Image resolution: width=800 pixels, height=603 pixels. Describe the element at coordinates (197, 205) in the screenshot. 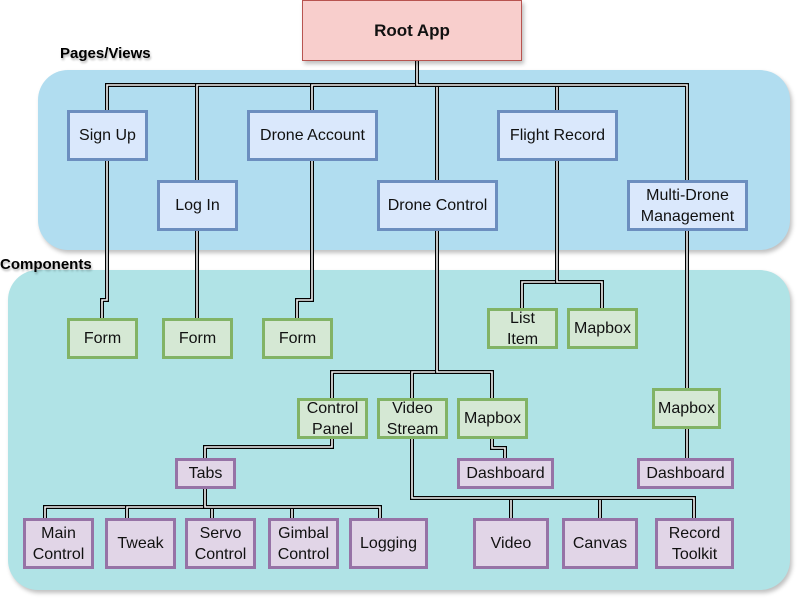

I see `node-log-in: Log In` at that location.